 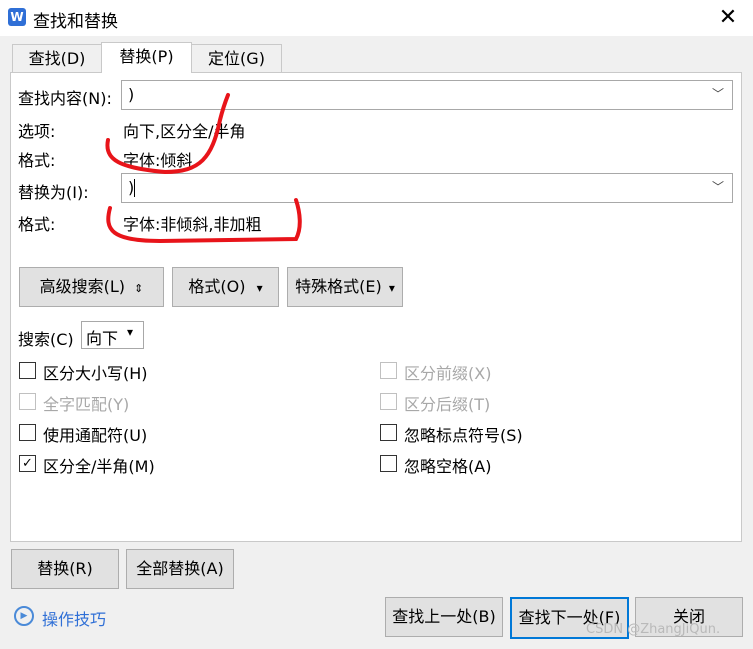 I want to click on tab-replace: 替换(P), so click(x=146, y=57).